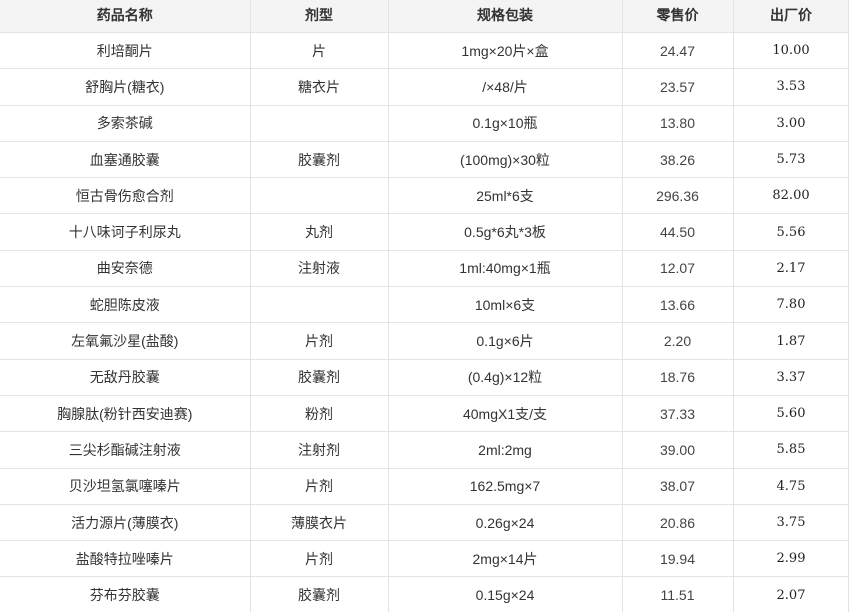  I want to click on table-row: 胸腺肽(粉针西安迪赛) 粉剂 40mgX1支/支 37.33 5.60, so click(425, 413).